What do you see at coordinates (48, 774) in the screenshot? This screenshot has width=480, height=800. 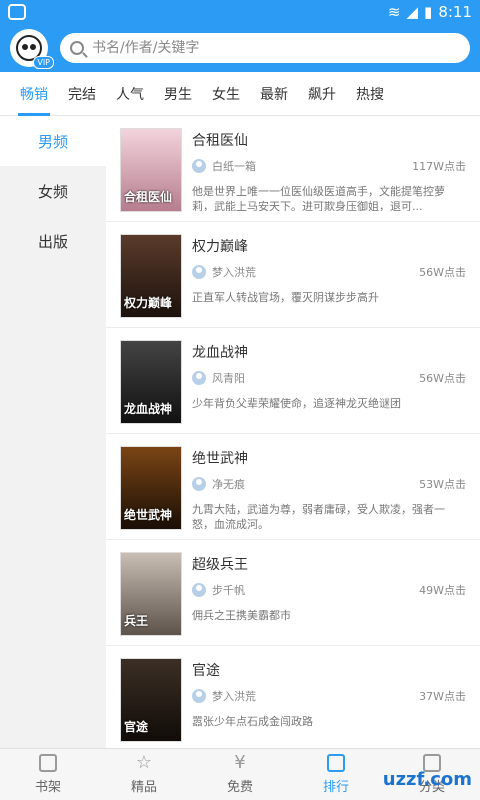 I see `nav-bookshelf: 书架` at bounding box center [48, 774].